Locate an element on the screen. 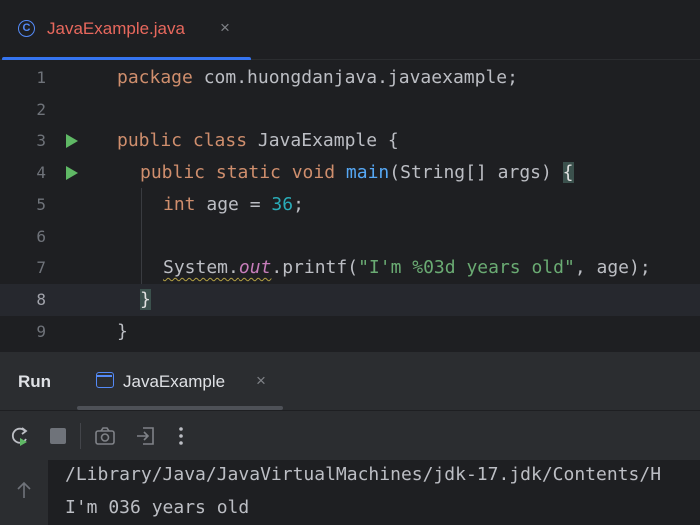 This screenshot has width=700, height=525. line-number: 1 is located at coordinates (41, 77).